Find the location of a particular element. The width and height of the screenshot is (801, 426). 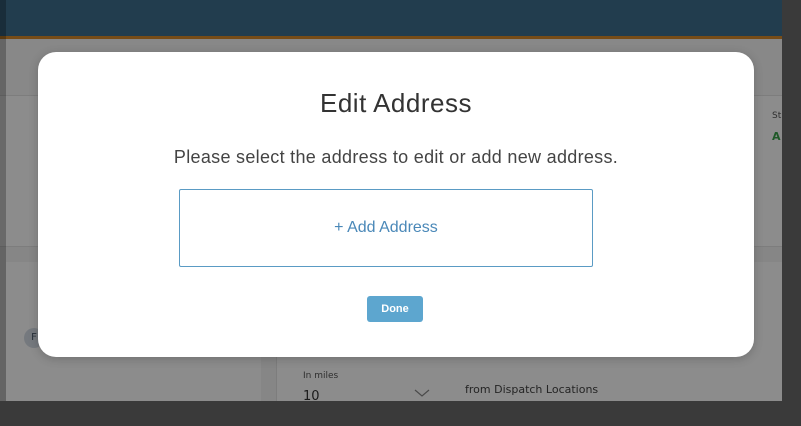

add-address-label: + Add Address is located at coordinates (386, 227).